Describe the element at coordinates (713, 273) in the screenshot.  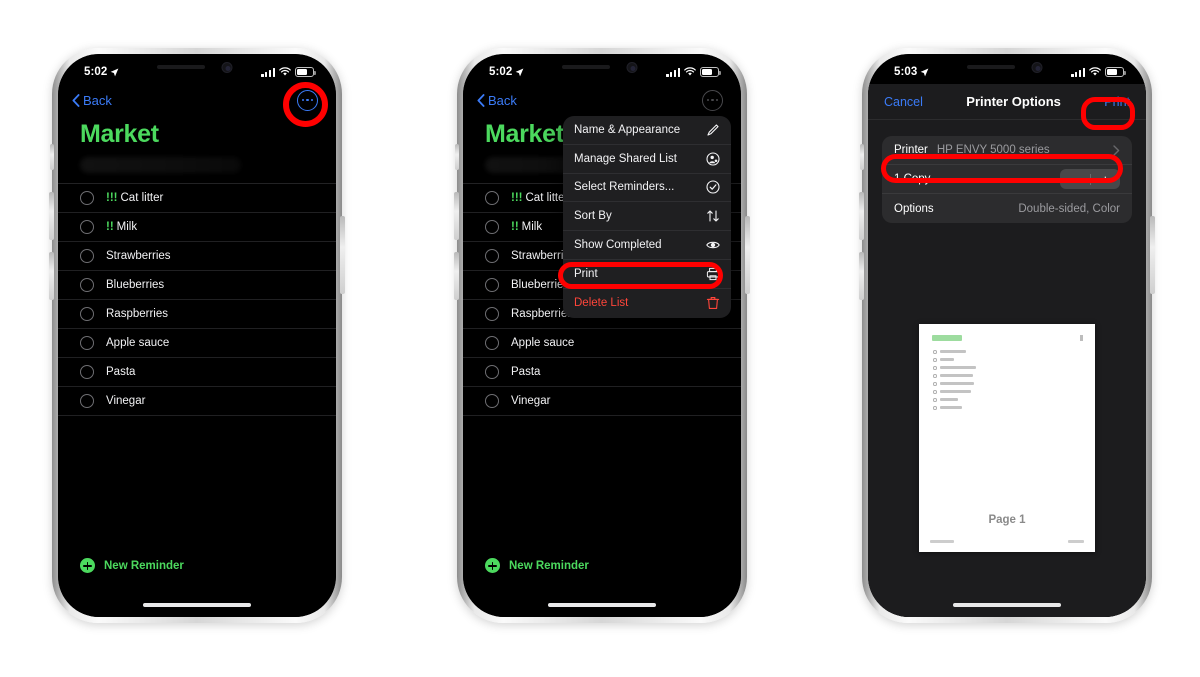
I see `printer-icon` at that location.